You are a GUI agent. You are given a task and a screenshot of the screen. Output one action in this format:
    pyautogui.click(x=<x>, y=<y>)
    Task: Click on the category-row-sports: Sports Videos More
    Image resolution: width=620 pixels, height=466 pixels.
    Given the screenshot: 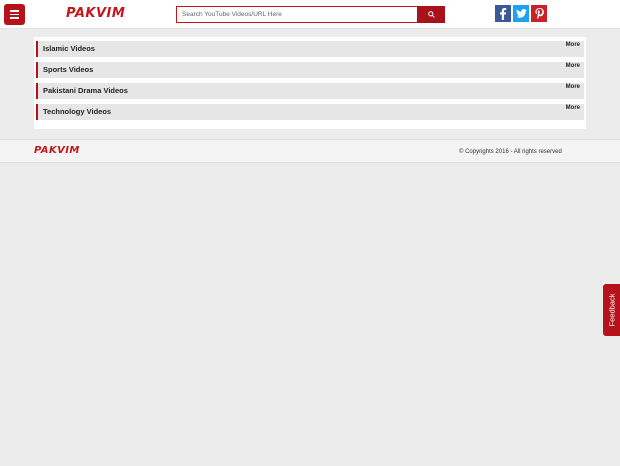 What is the action you would take?
    pyautogui.click(x=310, y=70)
    